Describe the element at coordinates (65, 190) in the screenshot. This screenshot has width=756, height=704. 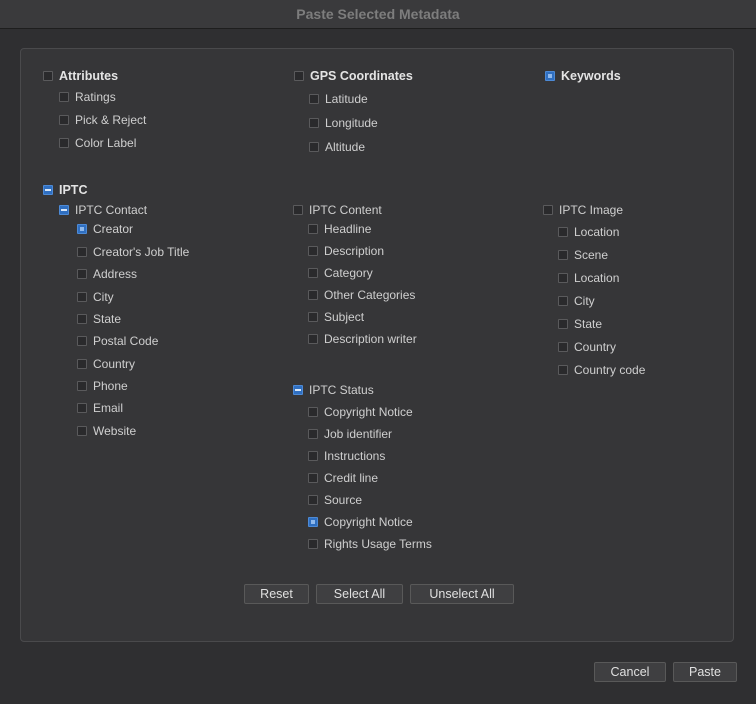
I see `checkbox-iptc: IPTC` at that location.